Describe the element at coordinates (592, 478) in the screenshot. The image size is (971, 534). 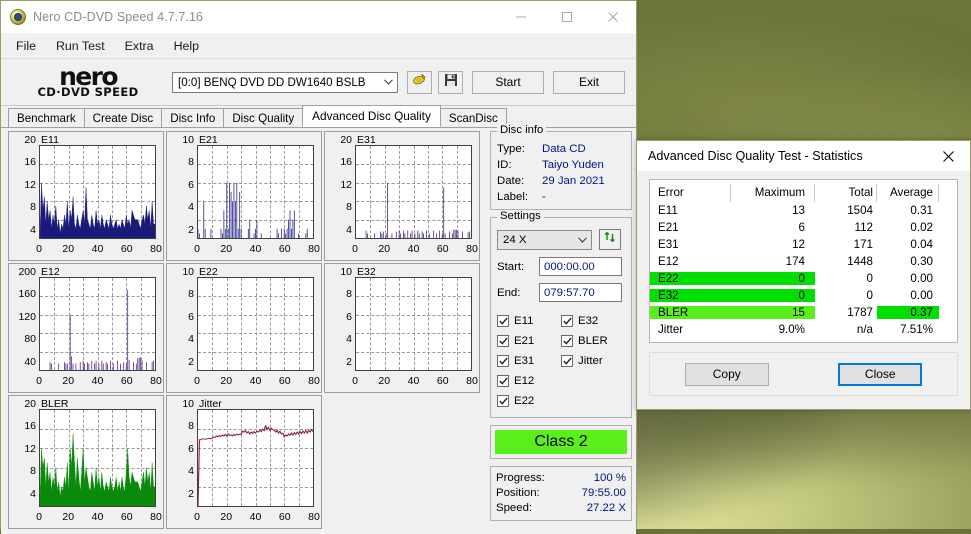
I see `progress-value: 100 %` at that location.